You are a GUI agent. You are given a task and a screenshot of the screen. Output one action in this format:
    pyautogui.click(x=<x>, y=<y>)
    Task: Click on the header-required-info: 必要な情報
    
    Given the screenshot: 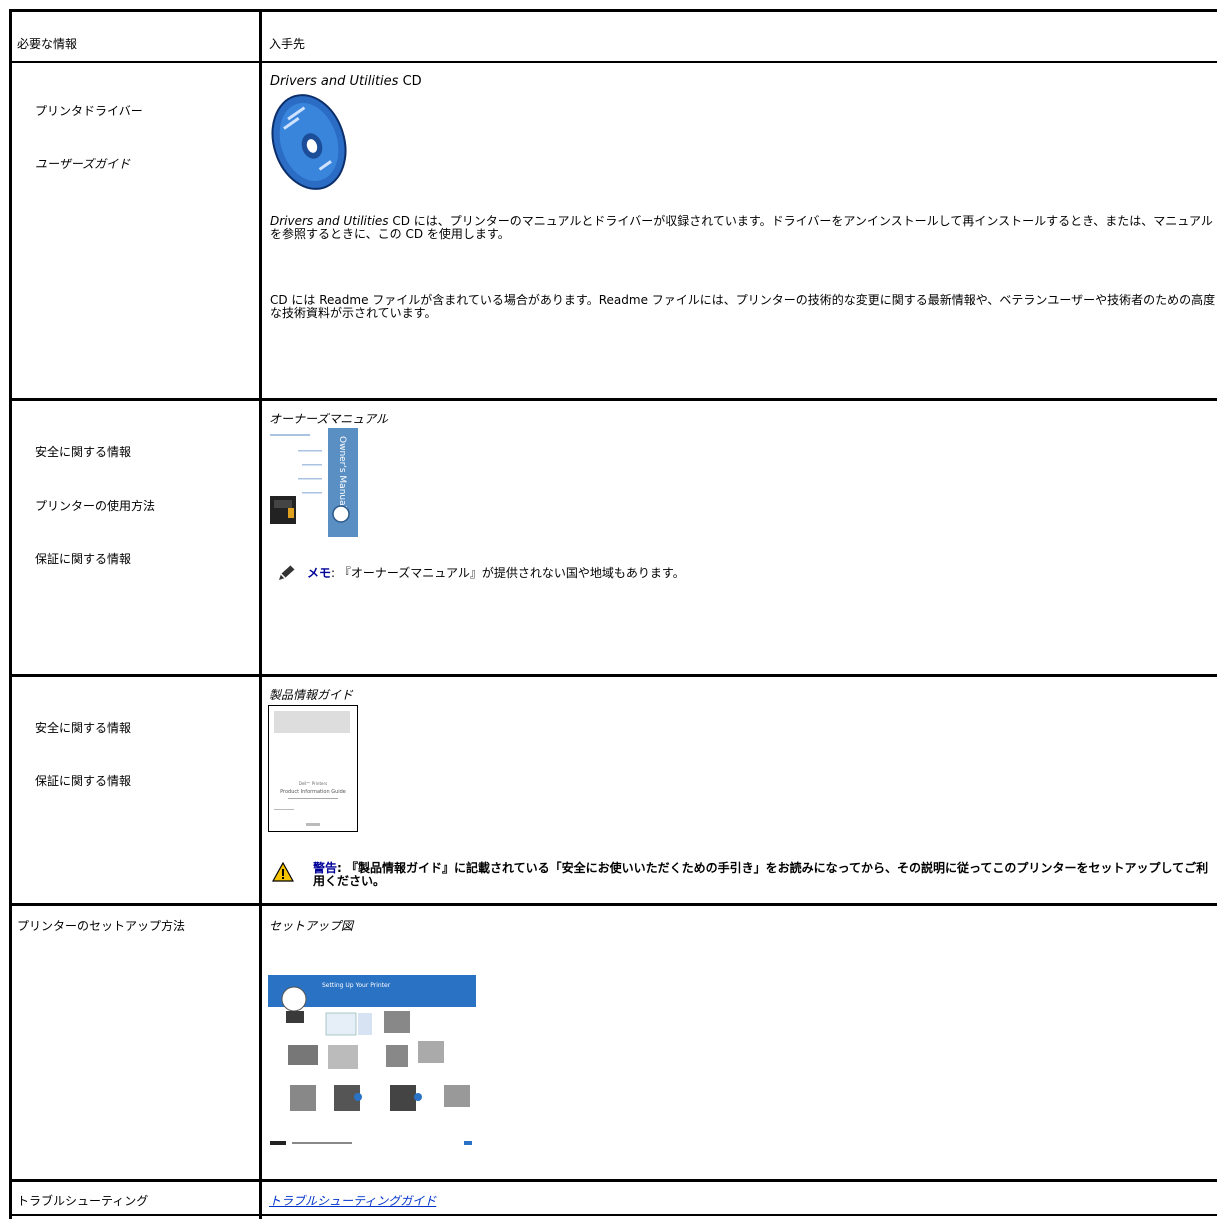 What is the action you would take?
    pyautogui.click(x=47, y=44)
    